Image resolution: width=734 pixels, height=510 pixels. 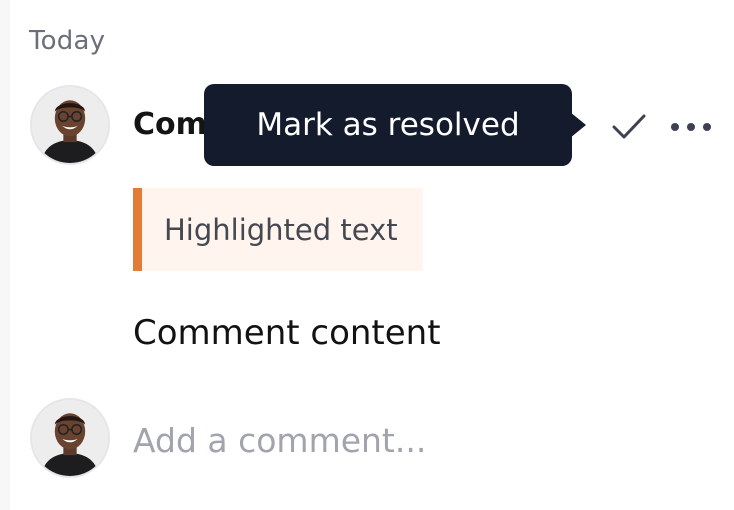 I want to click on comment-author-avatar, so click(x=70, y=125).